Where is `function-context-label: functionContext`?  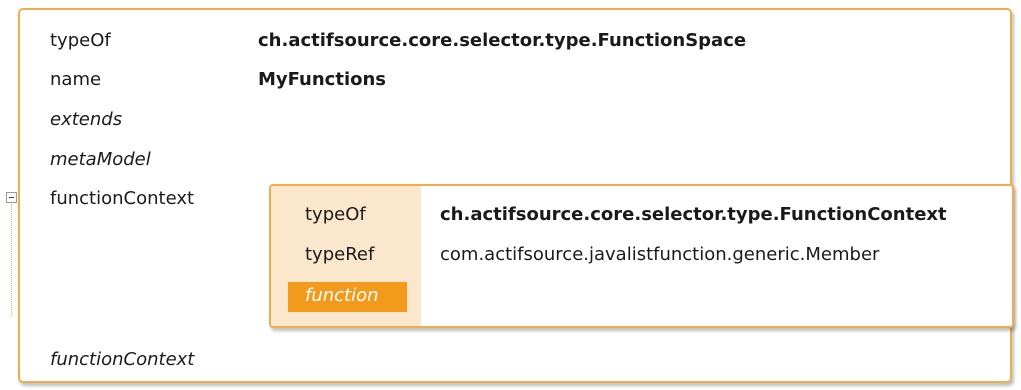 function-context-label: functionContext is located at coordinates (122, 198).